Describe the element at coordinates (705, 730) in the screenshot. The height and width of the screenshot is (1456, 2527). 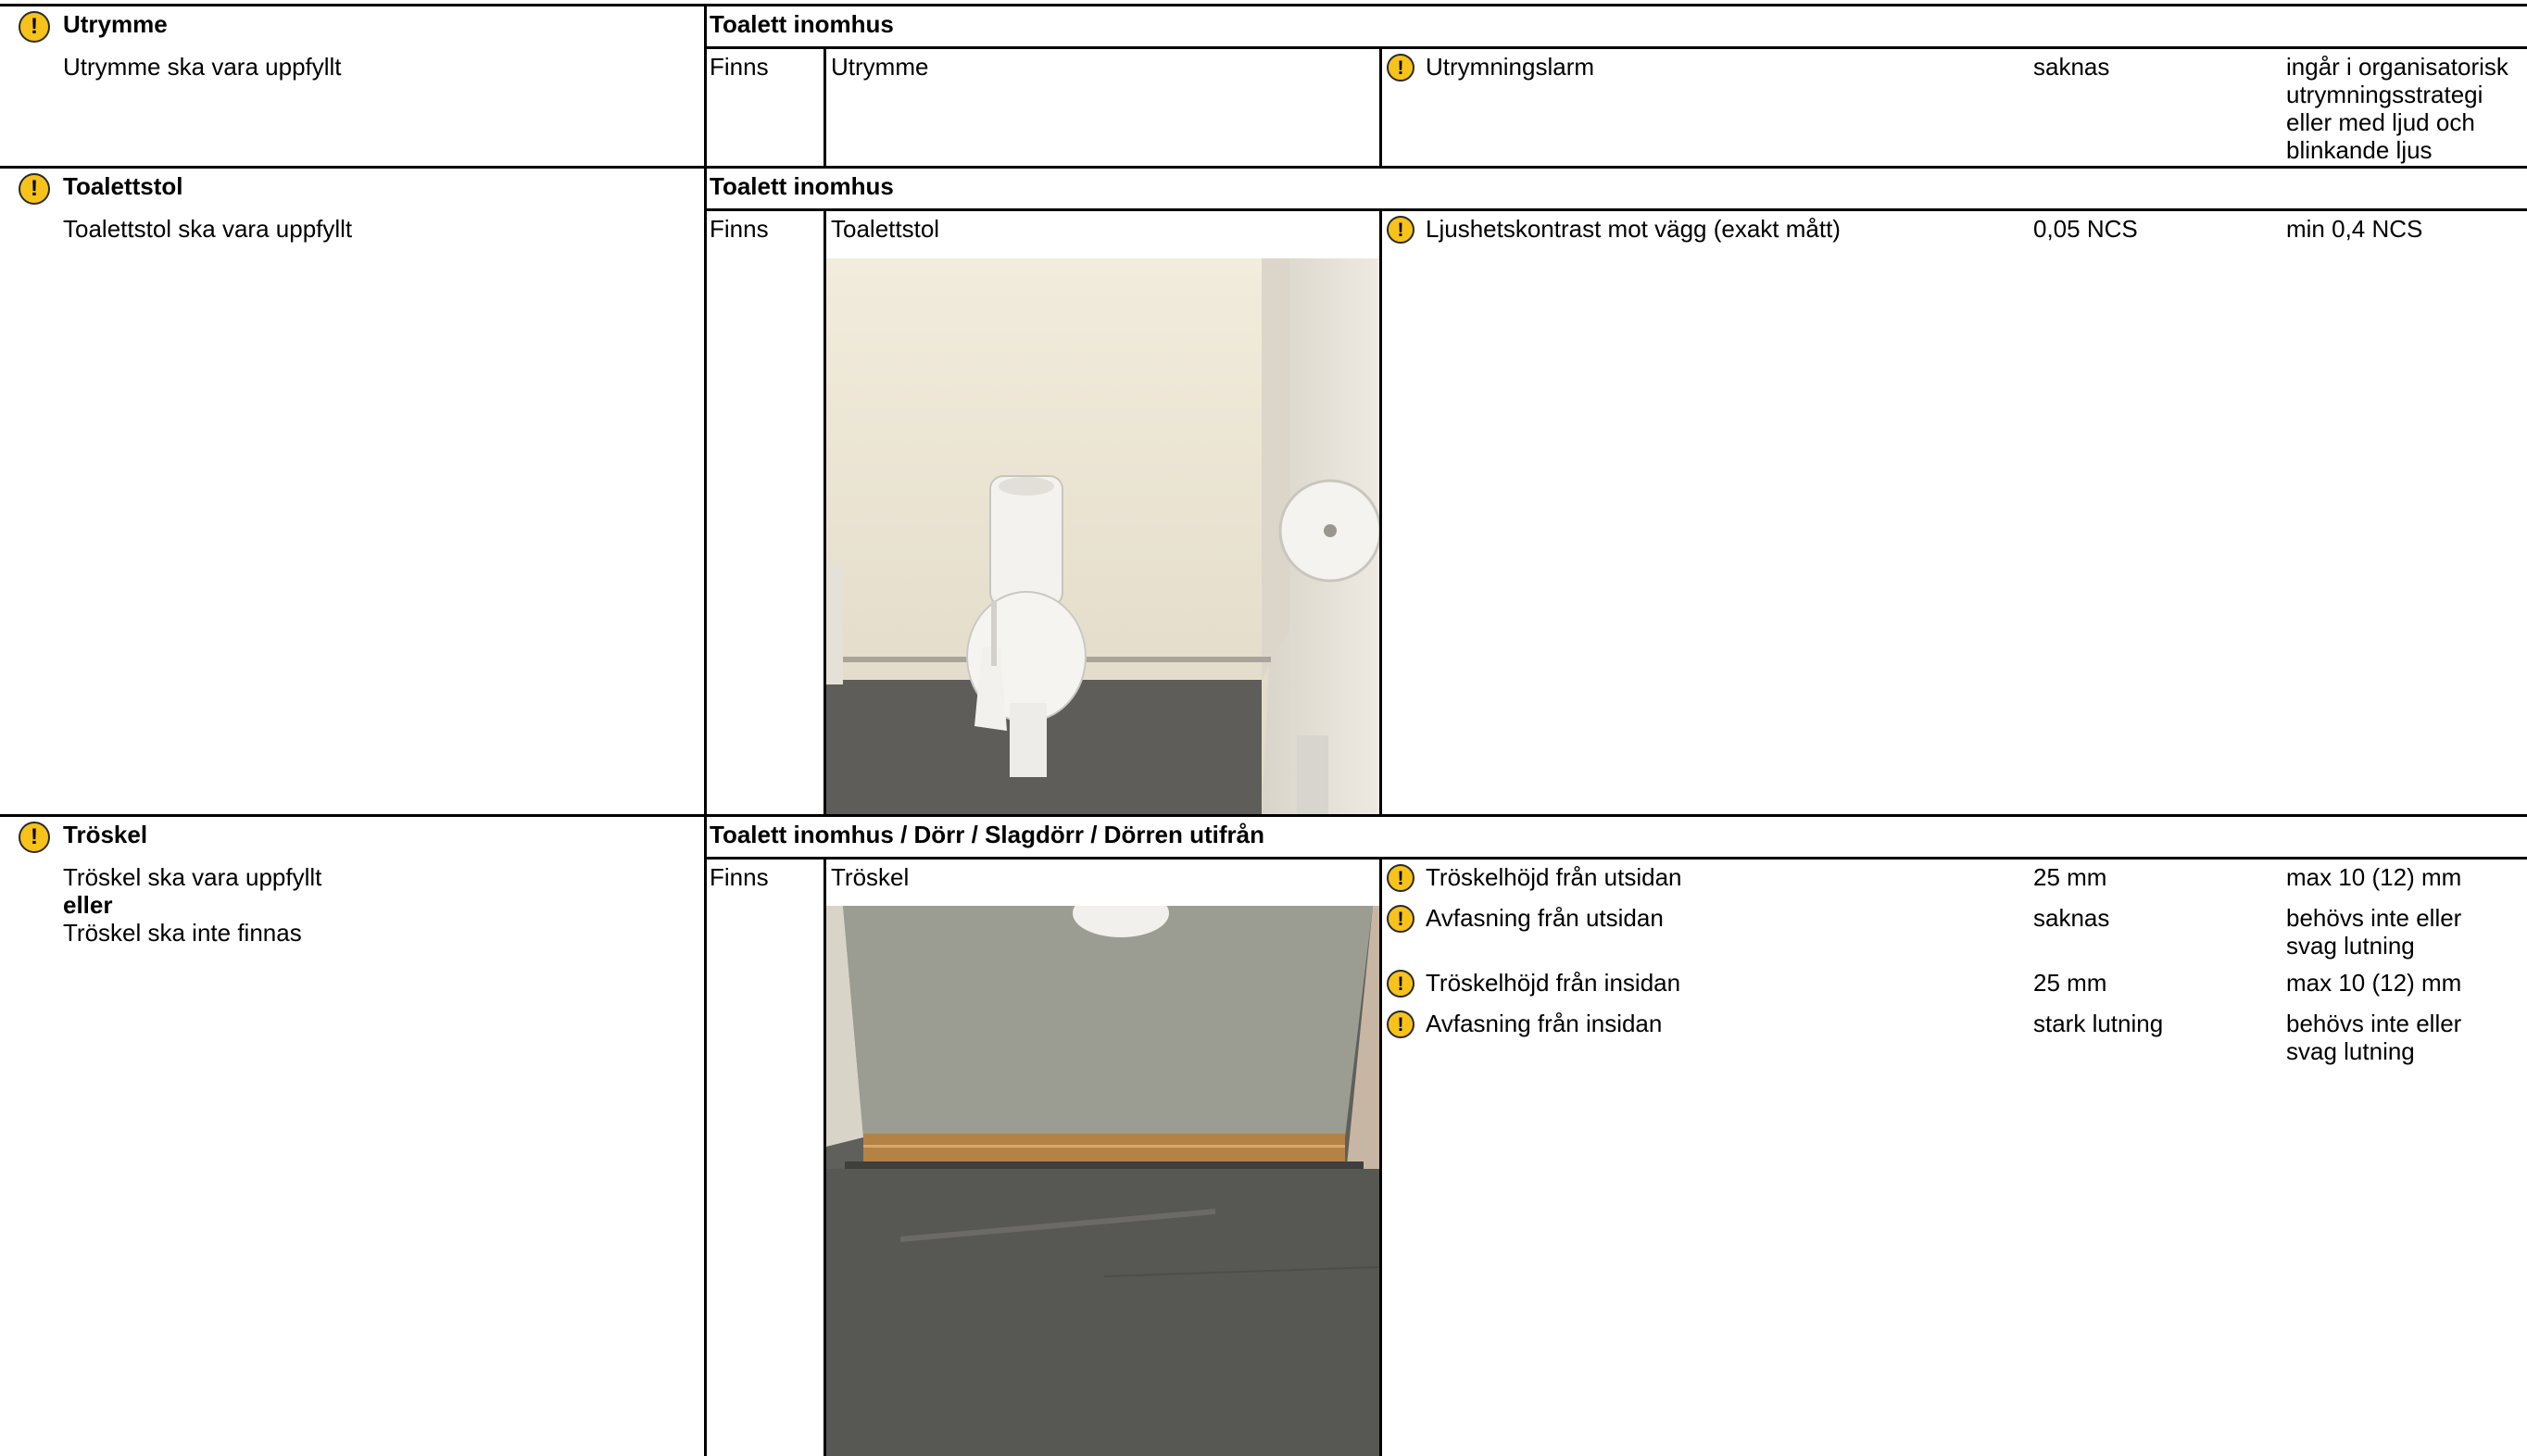
I see `column-divider-main` at that location.